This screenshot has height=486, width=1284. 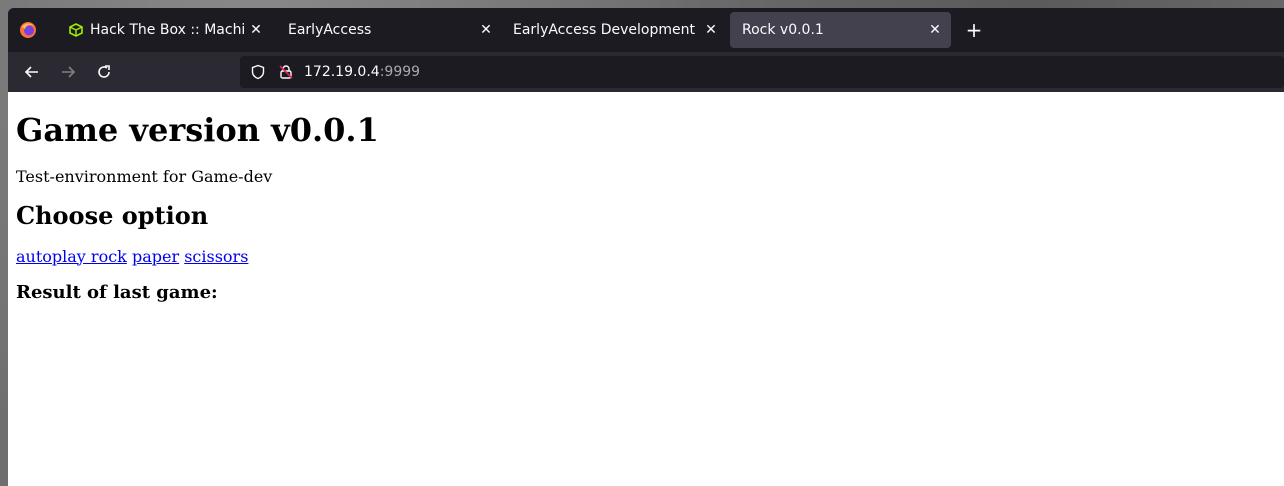 What do you see at coordinates (286, 72) in the screenshot?
I see `insecure-lock-icon` at bounding box center [286, 72].